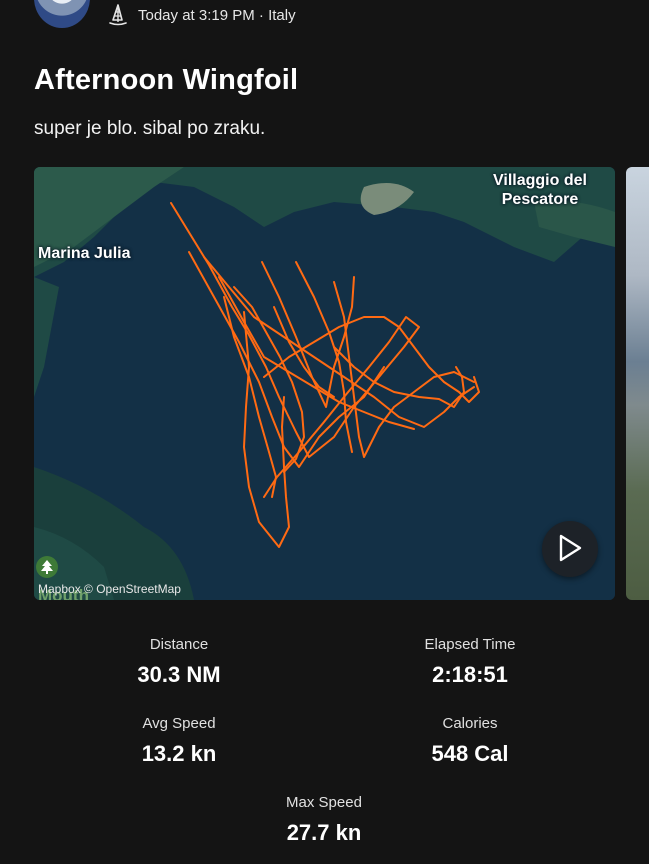 This screenshot has height=864, width=649. I want to click on stat-avg-speed: Avg Speed 13.2 kn, so click(179, 741).